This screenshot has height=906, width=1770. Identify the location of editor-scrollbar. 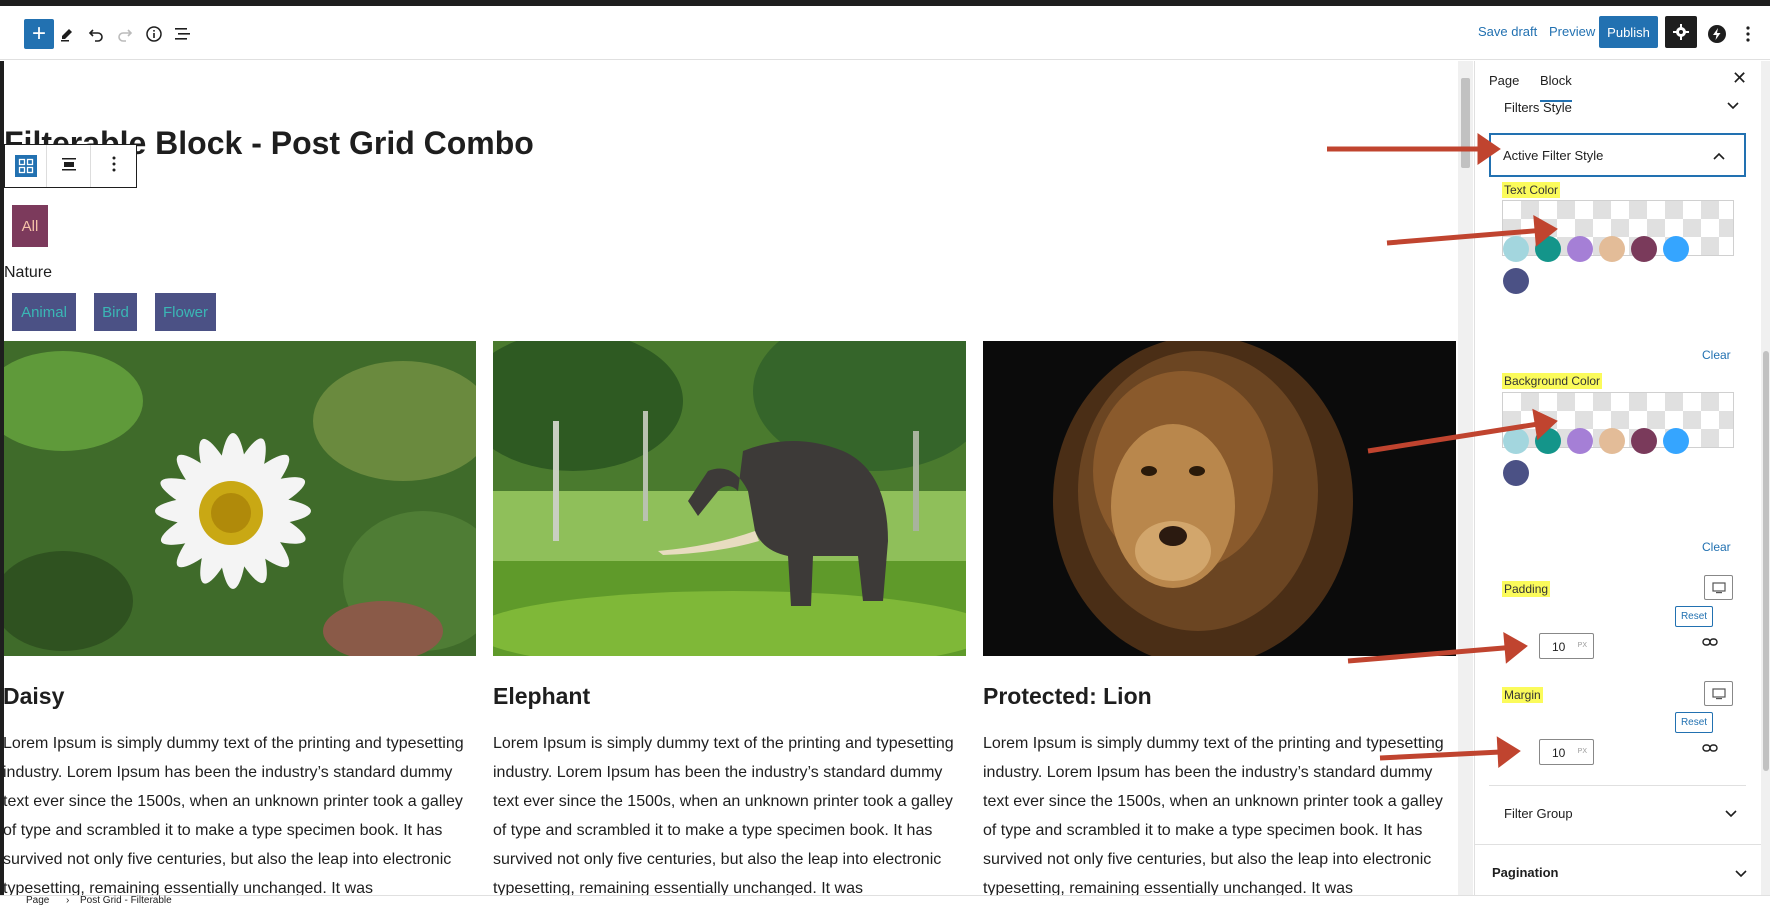
(1465, 478).